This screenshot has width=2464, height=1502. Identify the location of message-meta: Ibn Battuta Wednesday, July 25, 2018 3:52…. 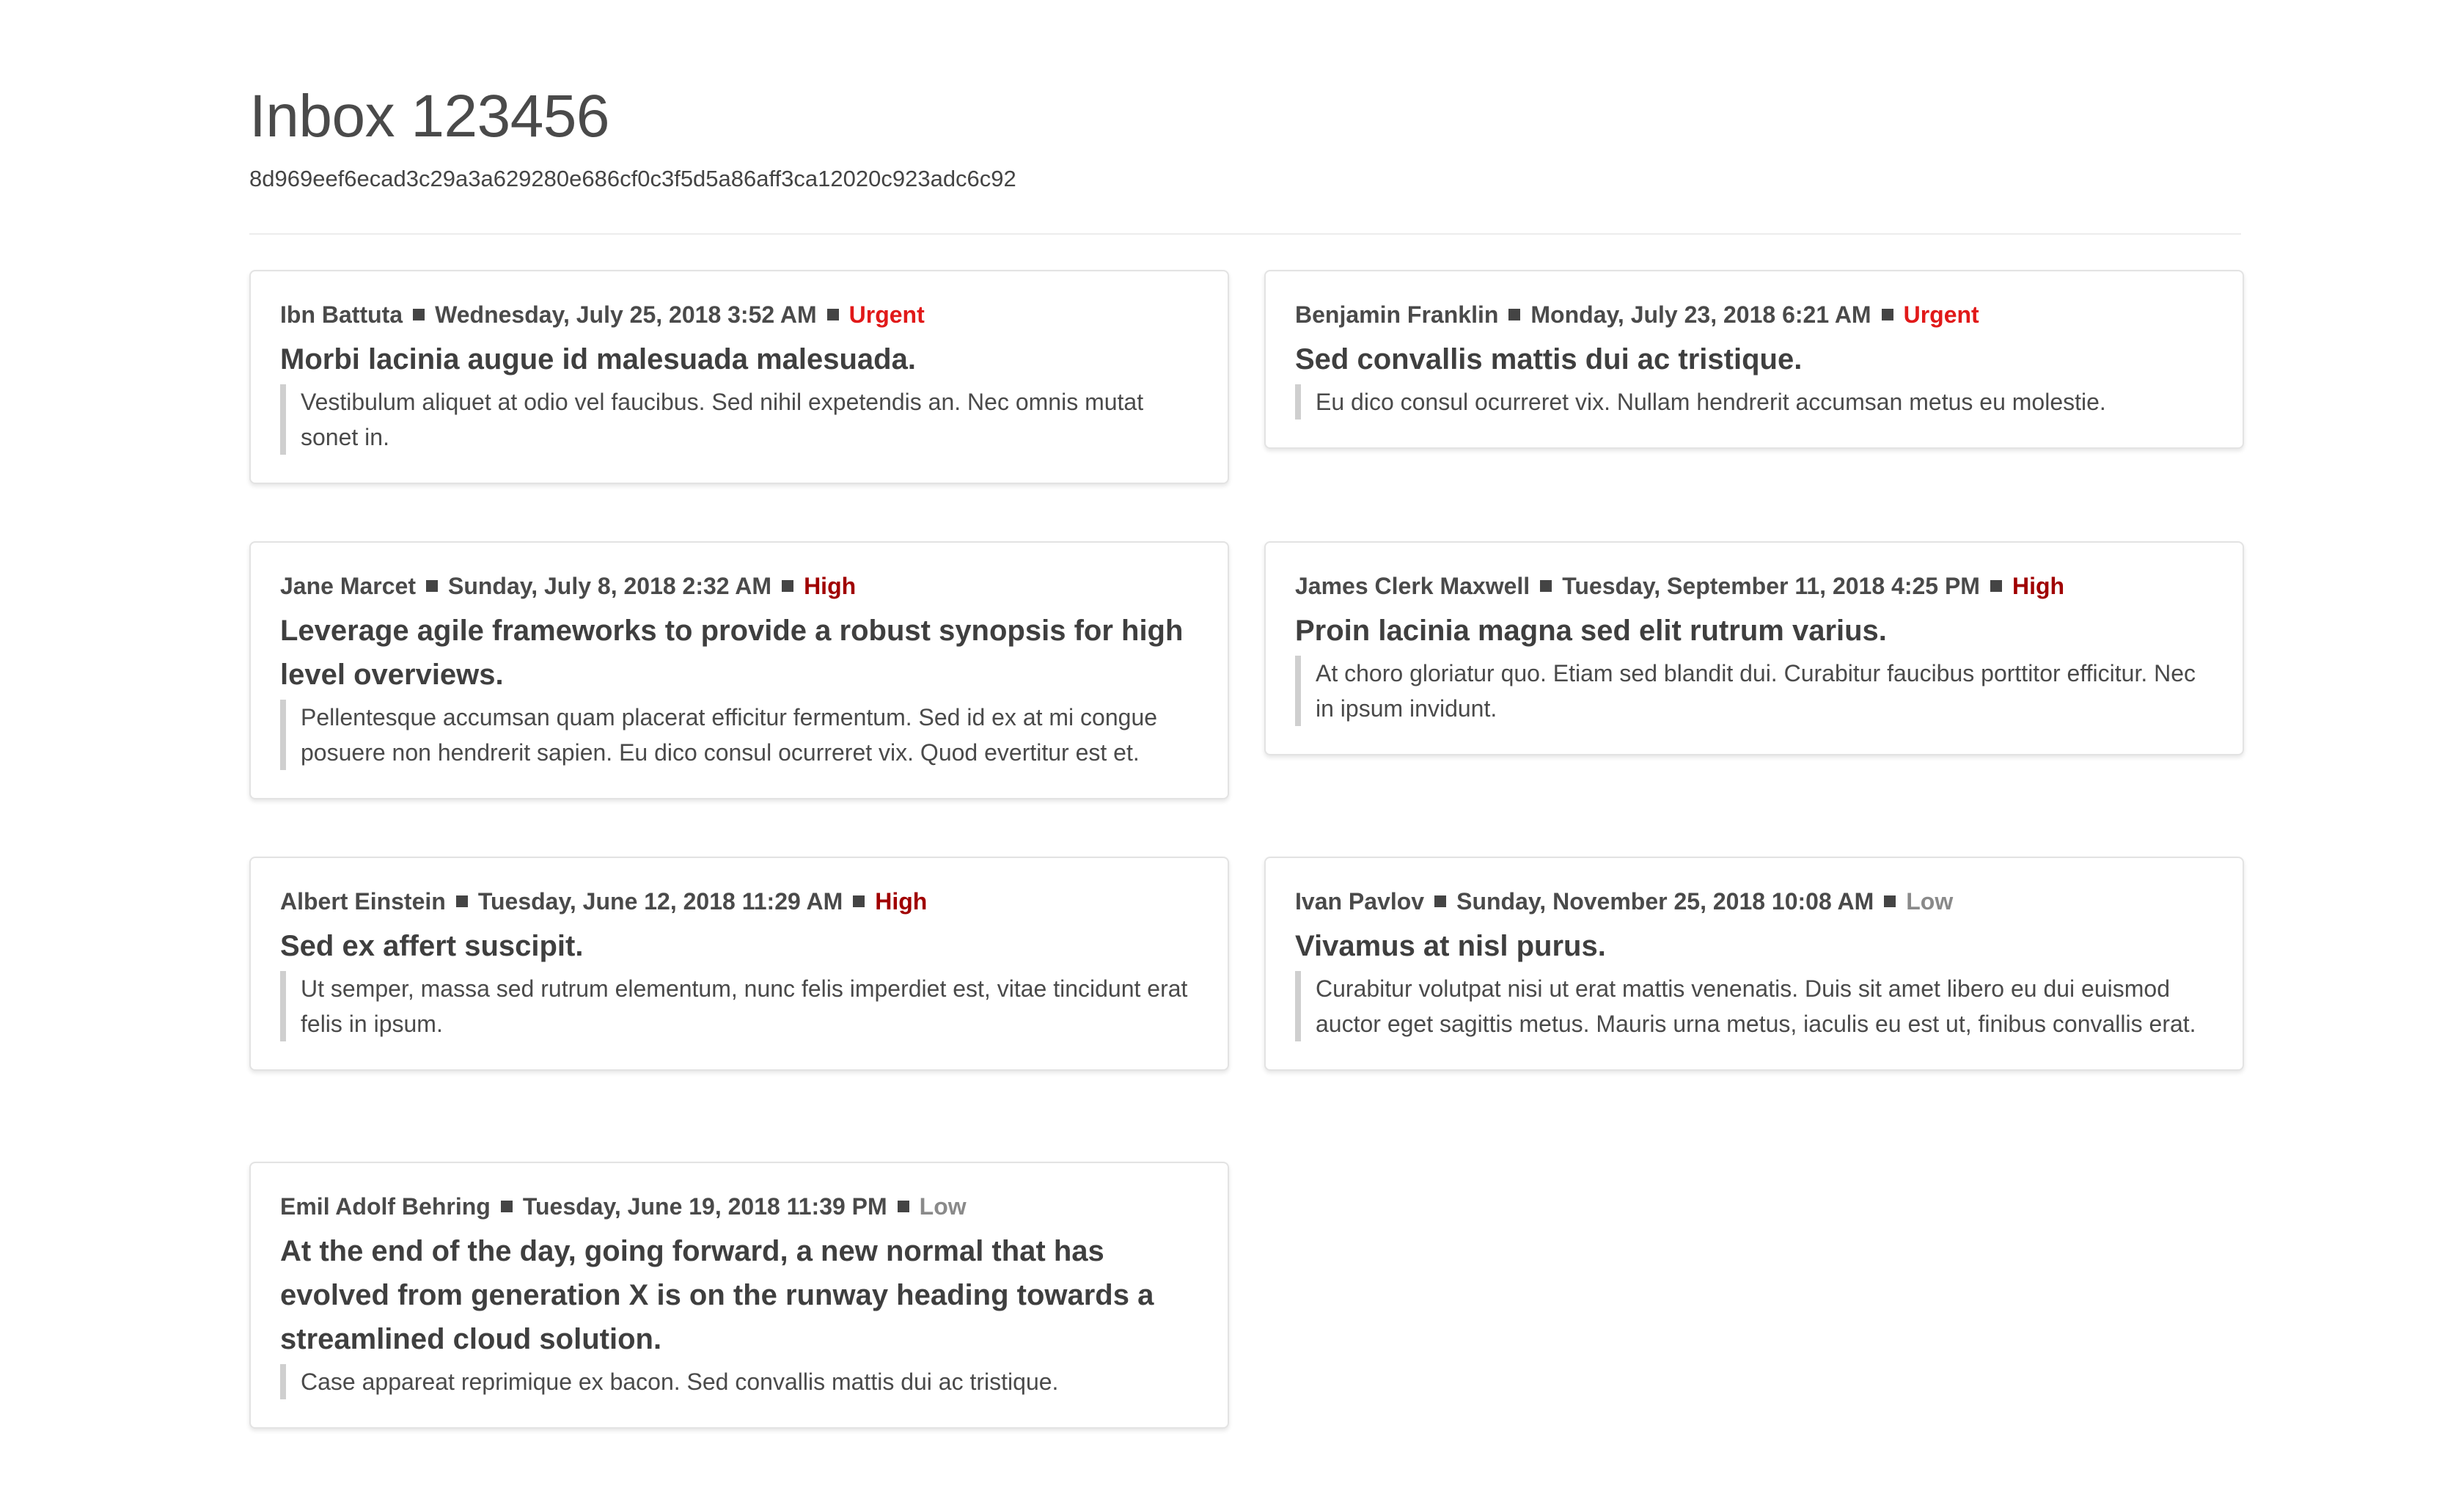
(739, 314).